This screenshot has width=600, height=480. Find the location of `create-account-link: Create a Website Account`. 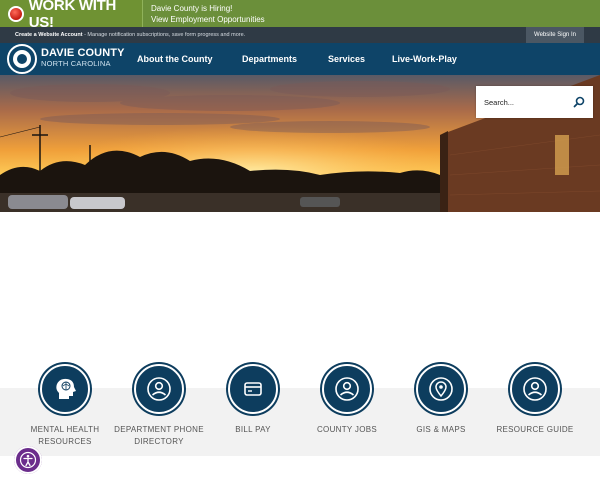

create-account-link: Create a Website Account is located at coordinates (49, 35).